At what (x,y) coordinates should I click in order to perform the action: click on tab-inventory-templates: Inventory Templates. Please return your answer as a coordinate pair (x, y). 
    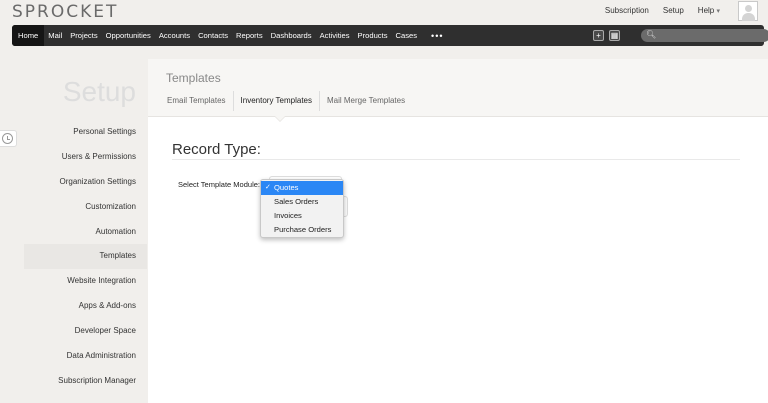
    Looking at the image, I should click on (277, 101).